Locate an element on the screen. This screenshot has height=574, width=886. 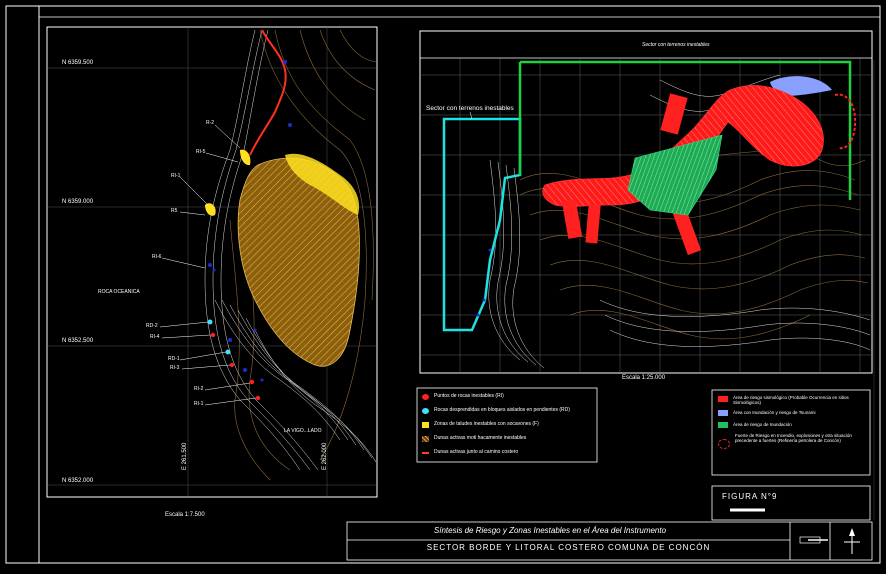
legend-item: Área con Inundación y riesgo de Tsunami is located at coordinates (793, 414).